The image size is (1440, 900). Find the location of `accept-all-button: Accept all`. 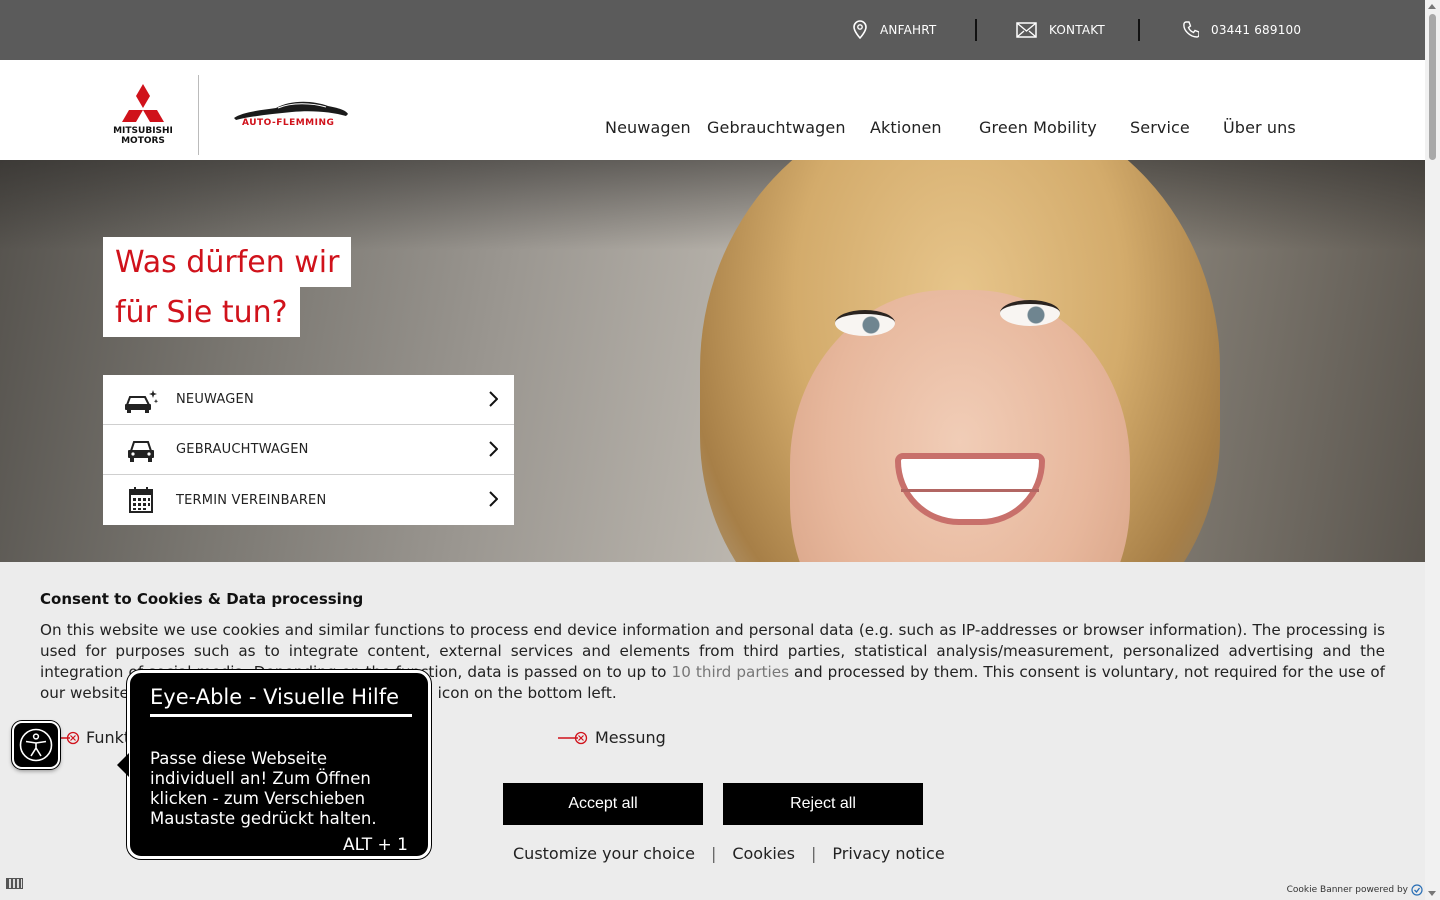

accept-all-button: Accept all is located at coordinates (603, 804).